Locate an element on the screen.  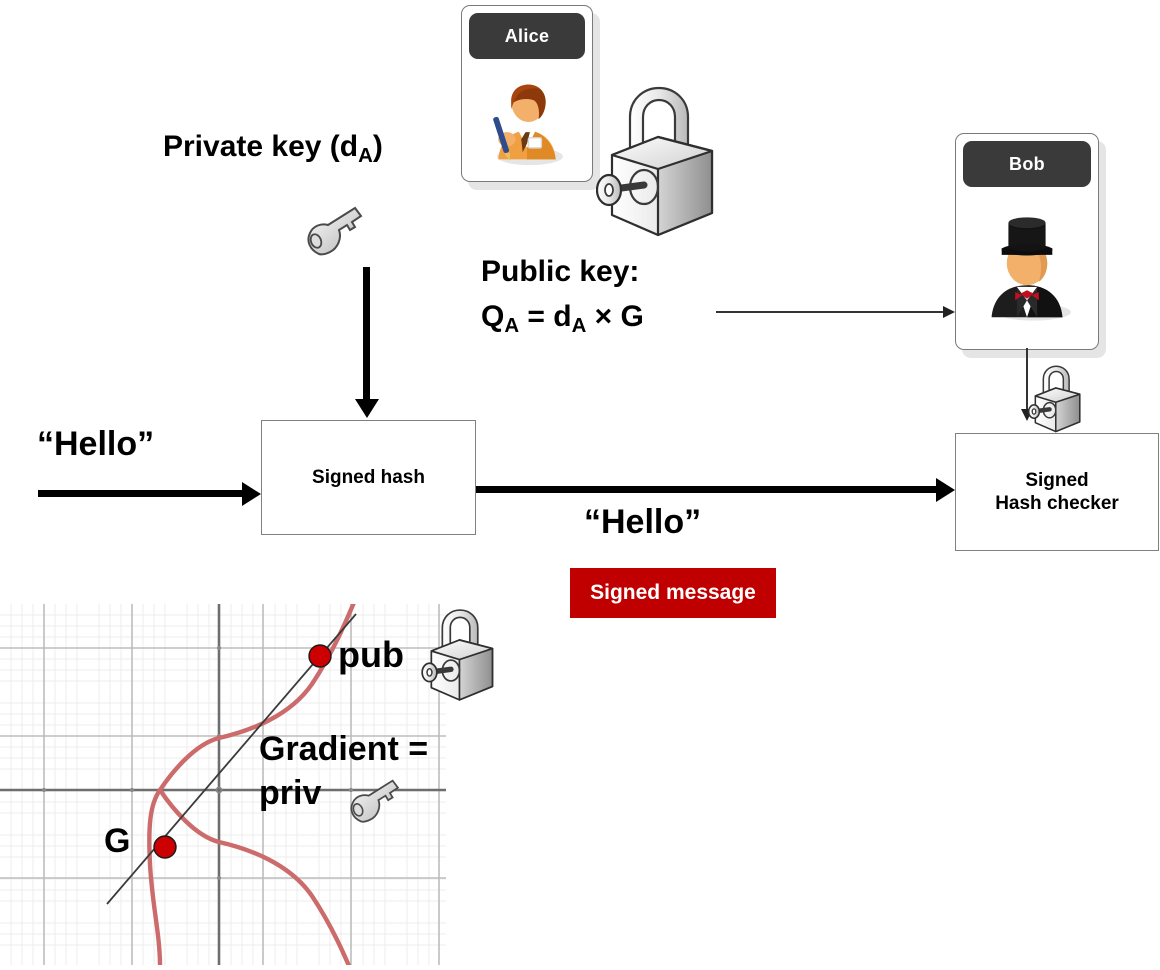
formula-q-sub: A is located at coordinates (512, 326).